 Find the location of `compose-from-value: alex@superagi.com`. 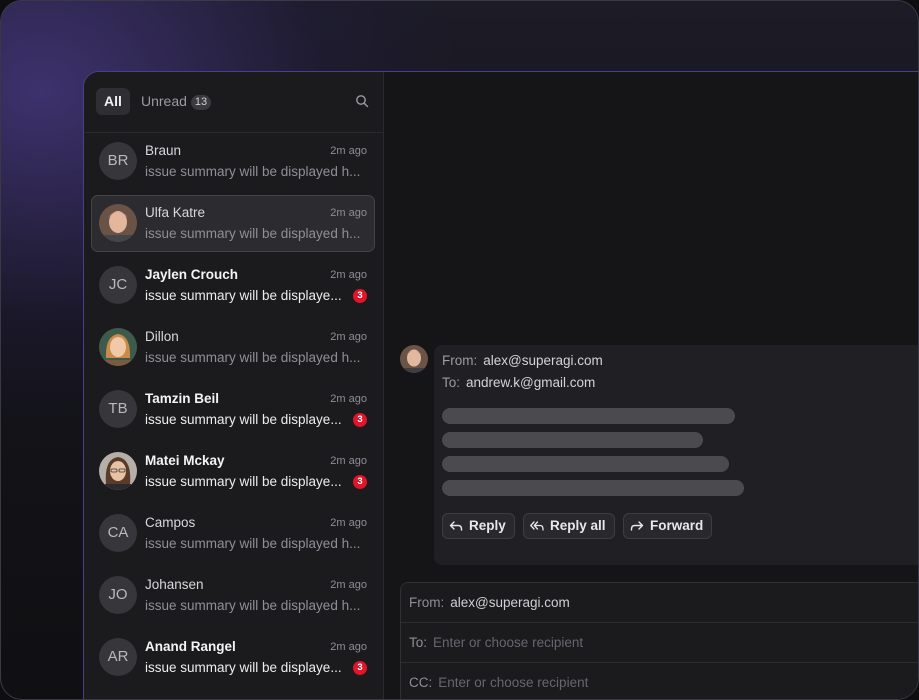

compose-from-value: alex@superagi.com is located at coordinates (510, 602).